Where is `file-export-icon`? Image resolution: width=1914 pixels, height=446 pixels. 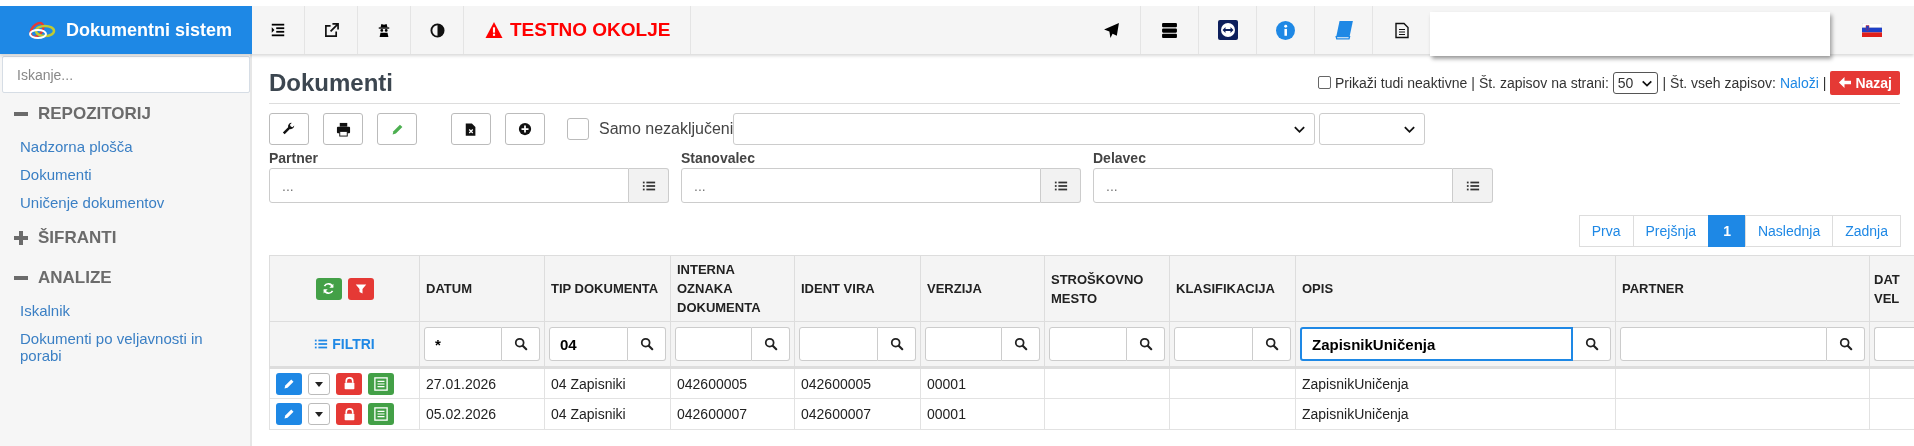 file-export-icon is located at coordinates (471, 129).